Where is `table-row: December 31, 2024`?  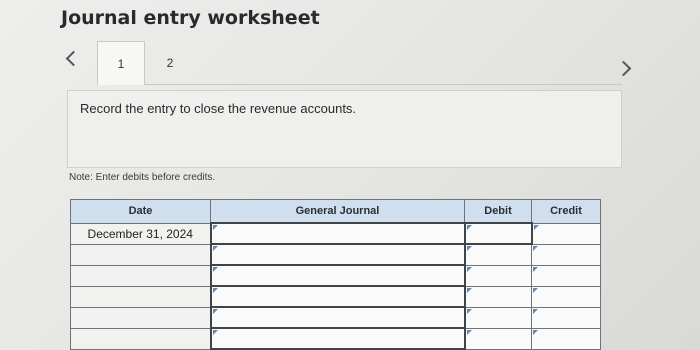 table-row: December 31, 2024 is located at coordinates (335, 233).